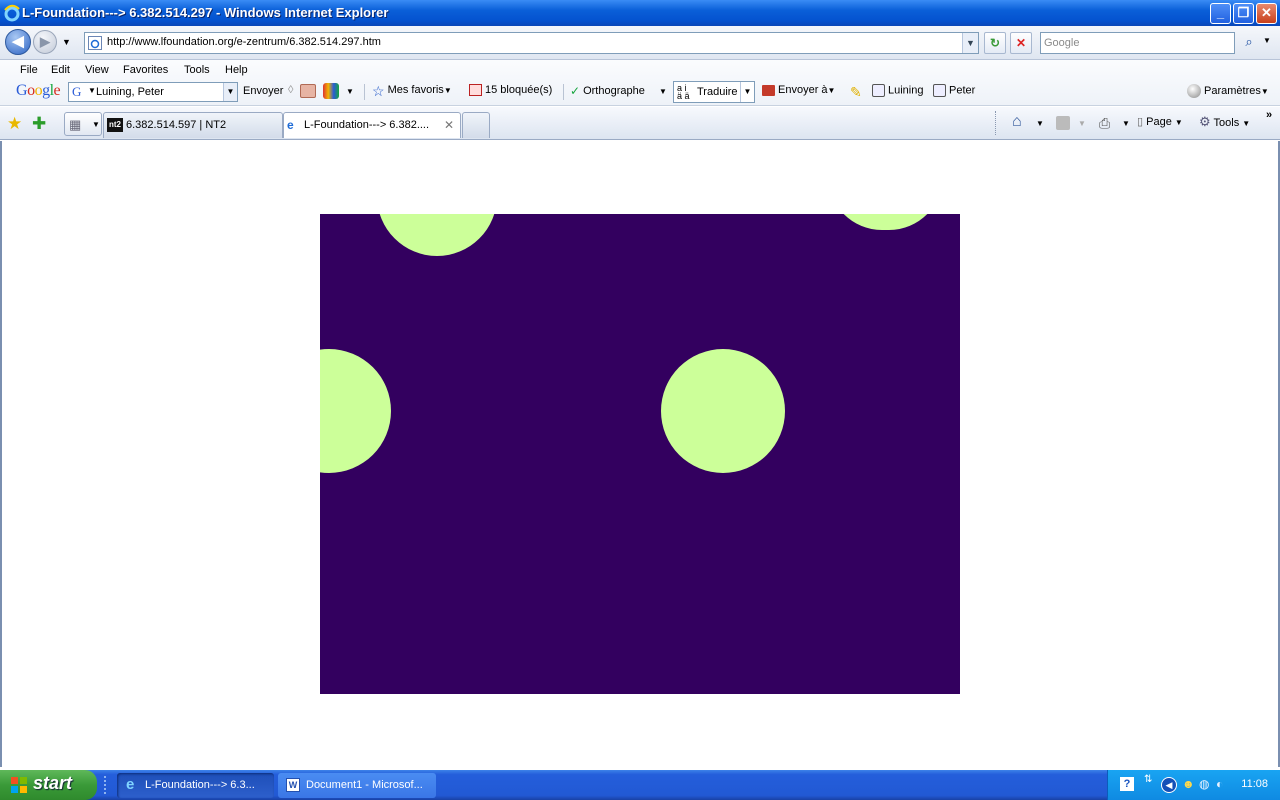 This screenshot has height=800, width=1280. I want to click on page-icon: ▯, so click(1140, 122).